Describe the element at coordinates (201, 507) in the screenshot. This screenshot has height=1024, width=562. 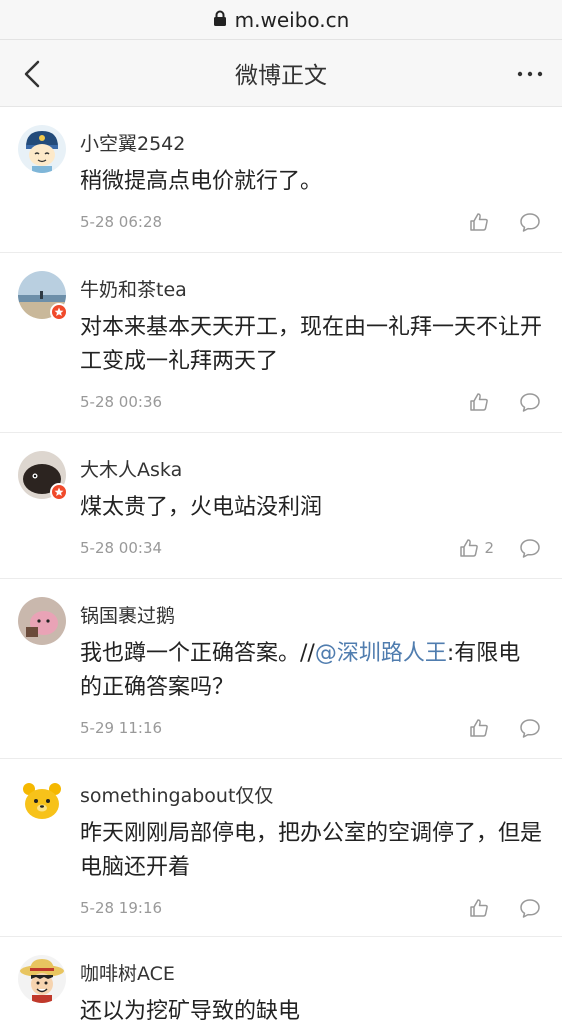
I see `comment-text: 煤太贵了，火电站没利润` at that location.